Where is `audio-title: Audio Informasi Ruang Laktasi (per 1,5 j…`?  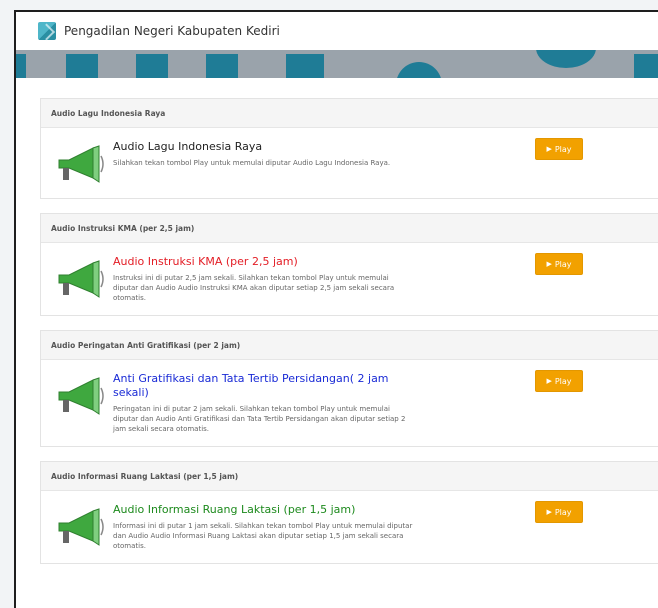
audio-title: Audio Informasi Ruang Laktasi (per 1,5 j… is located at coordinates (234, 509).